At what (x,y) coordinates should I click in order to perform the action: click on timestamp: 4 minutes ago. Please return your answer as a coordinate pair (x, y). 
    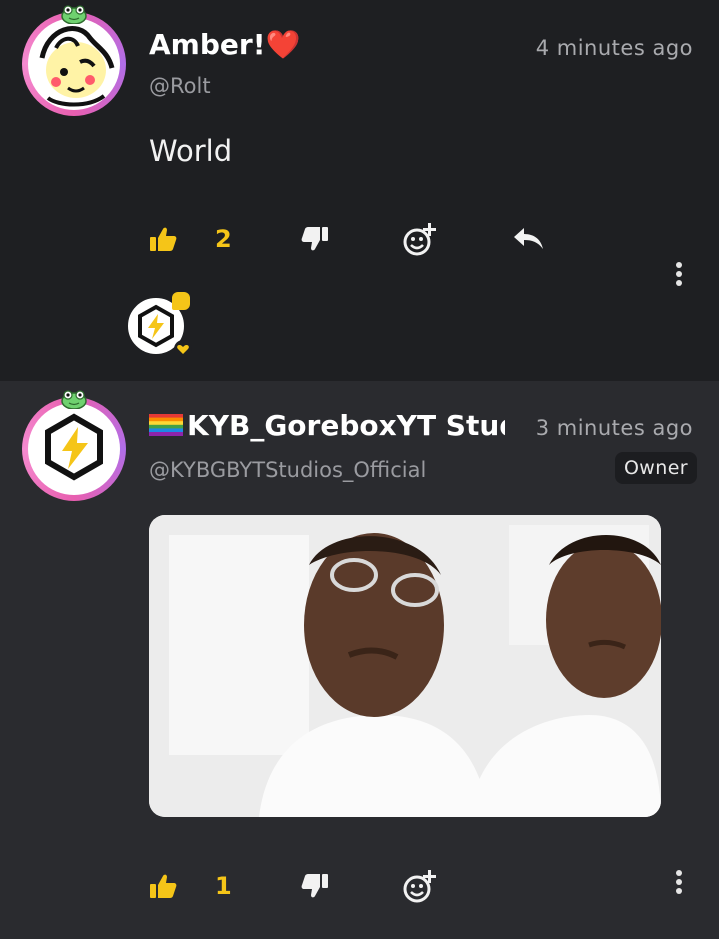
    Looking at the image, I should click on (614, 48).